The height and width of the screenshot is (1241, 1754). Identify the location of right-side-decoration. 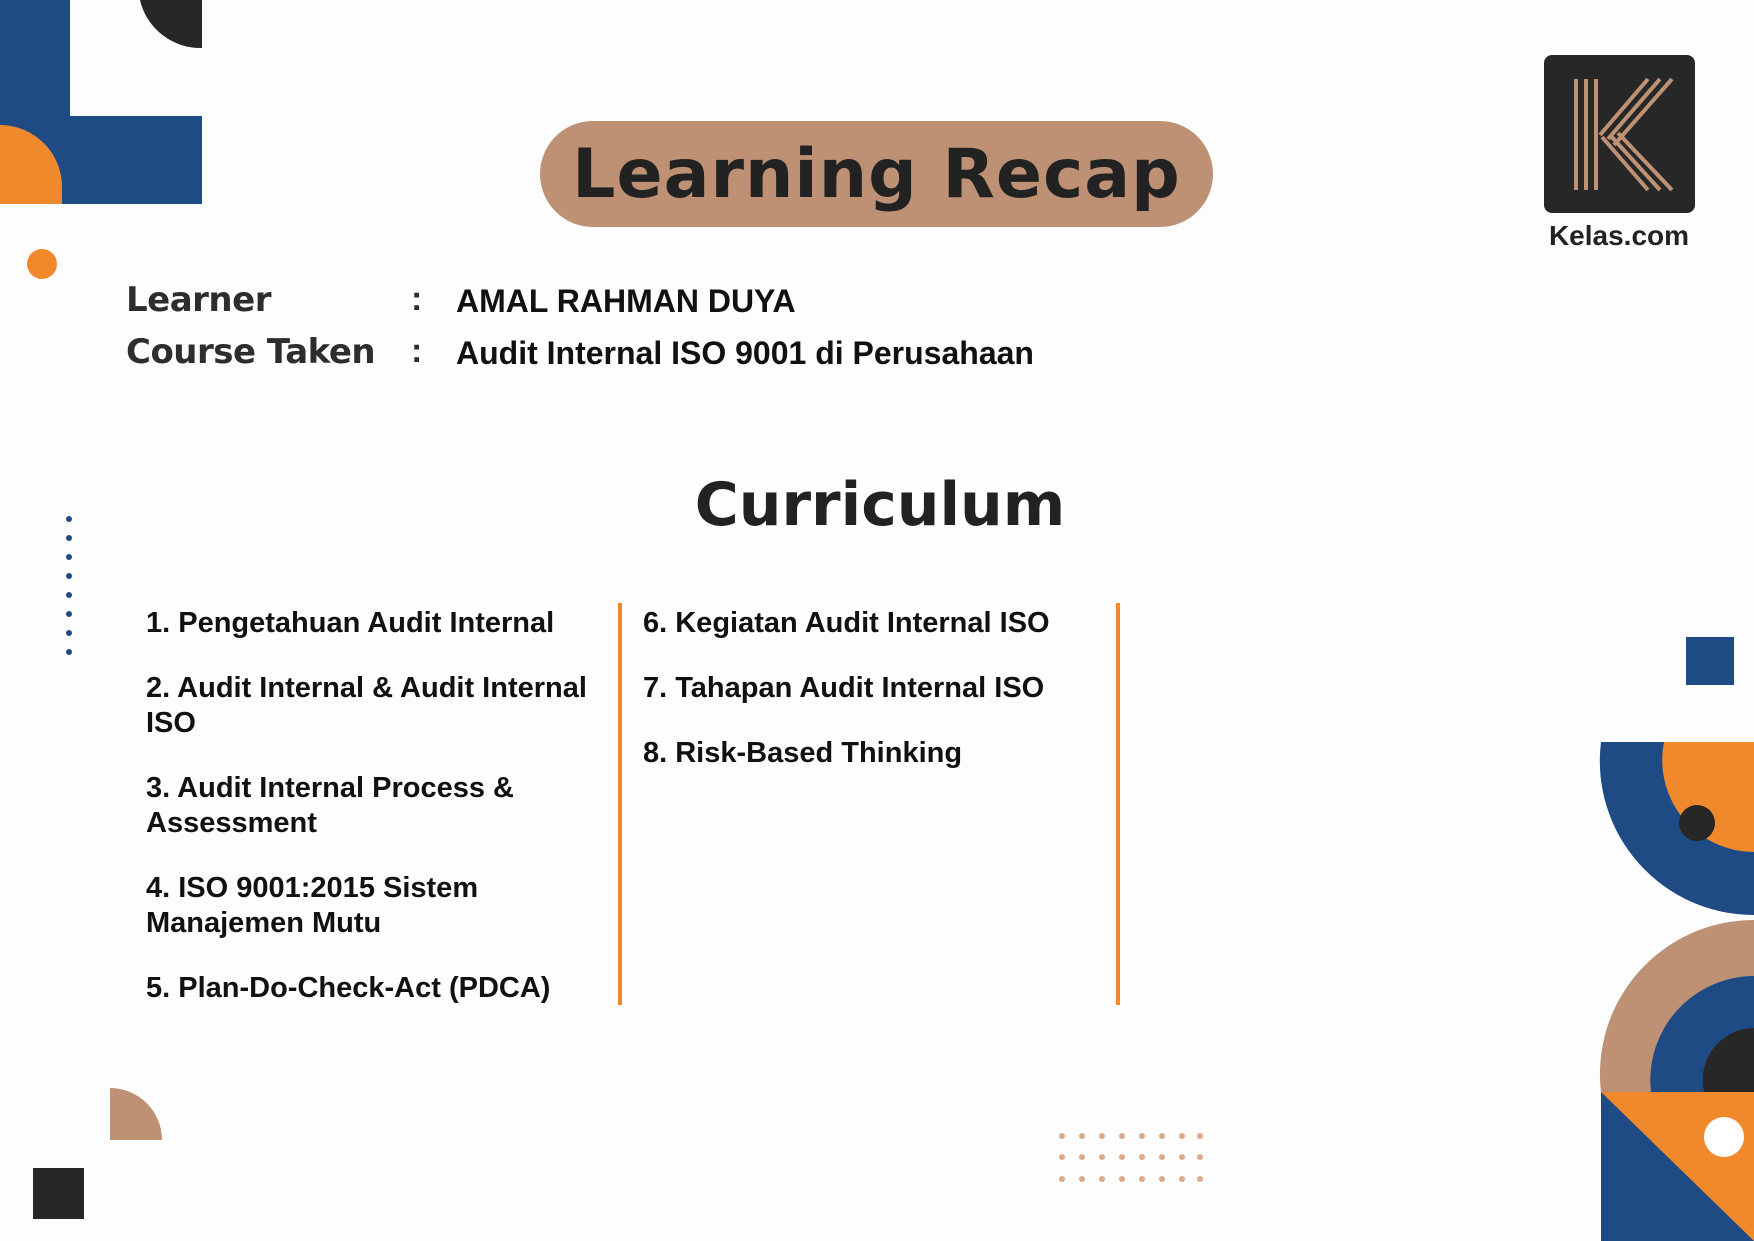
(1676, 939).